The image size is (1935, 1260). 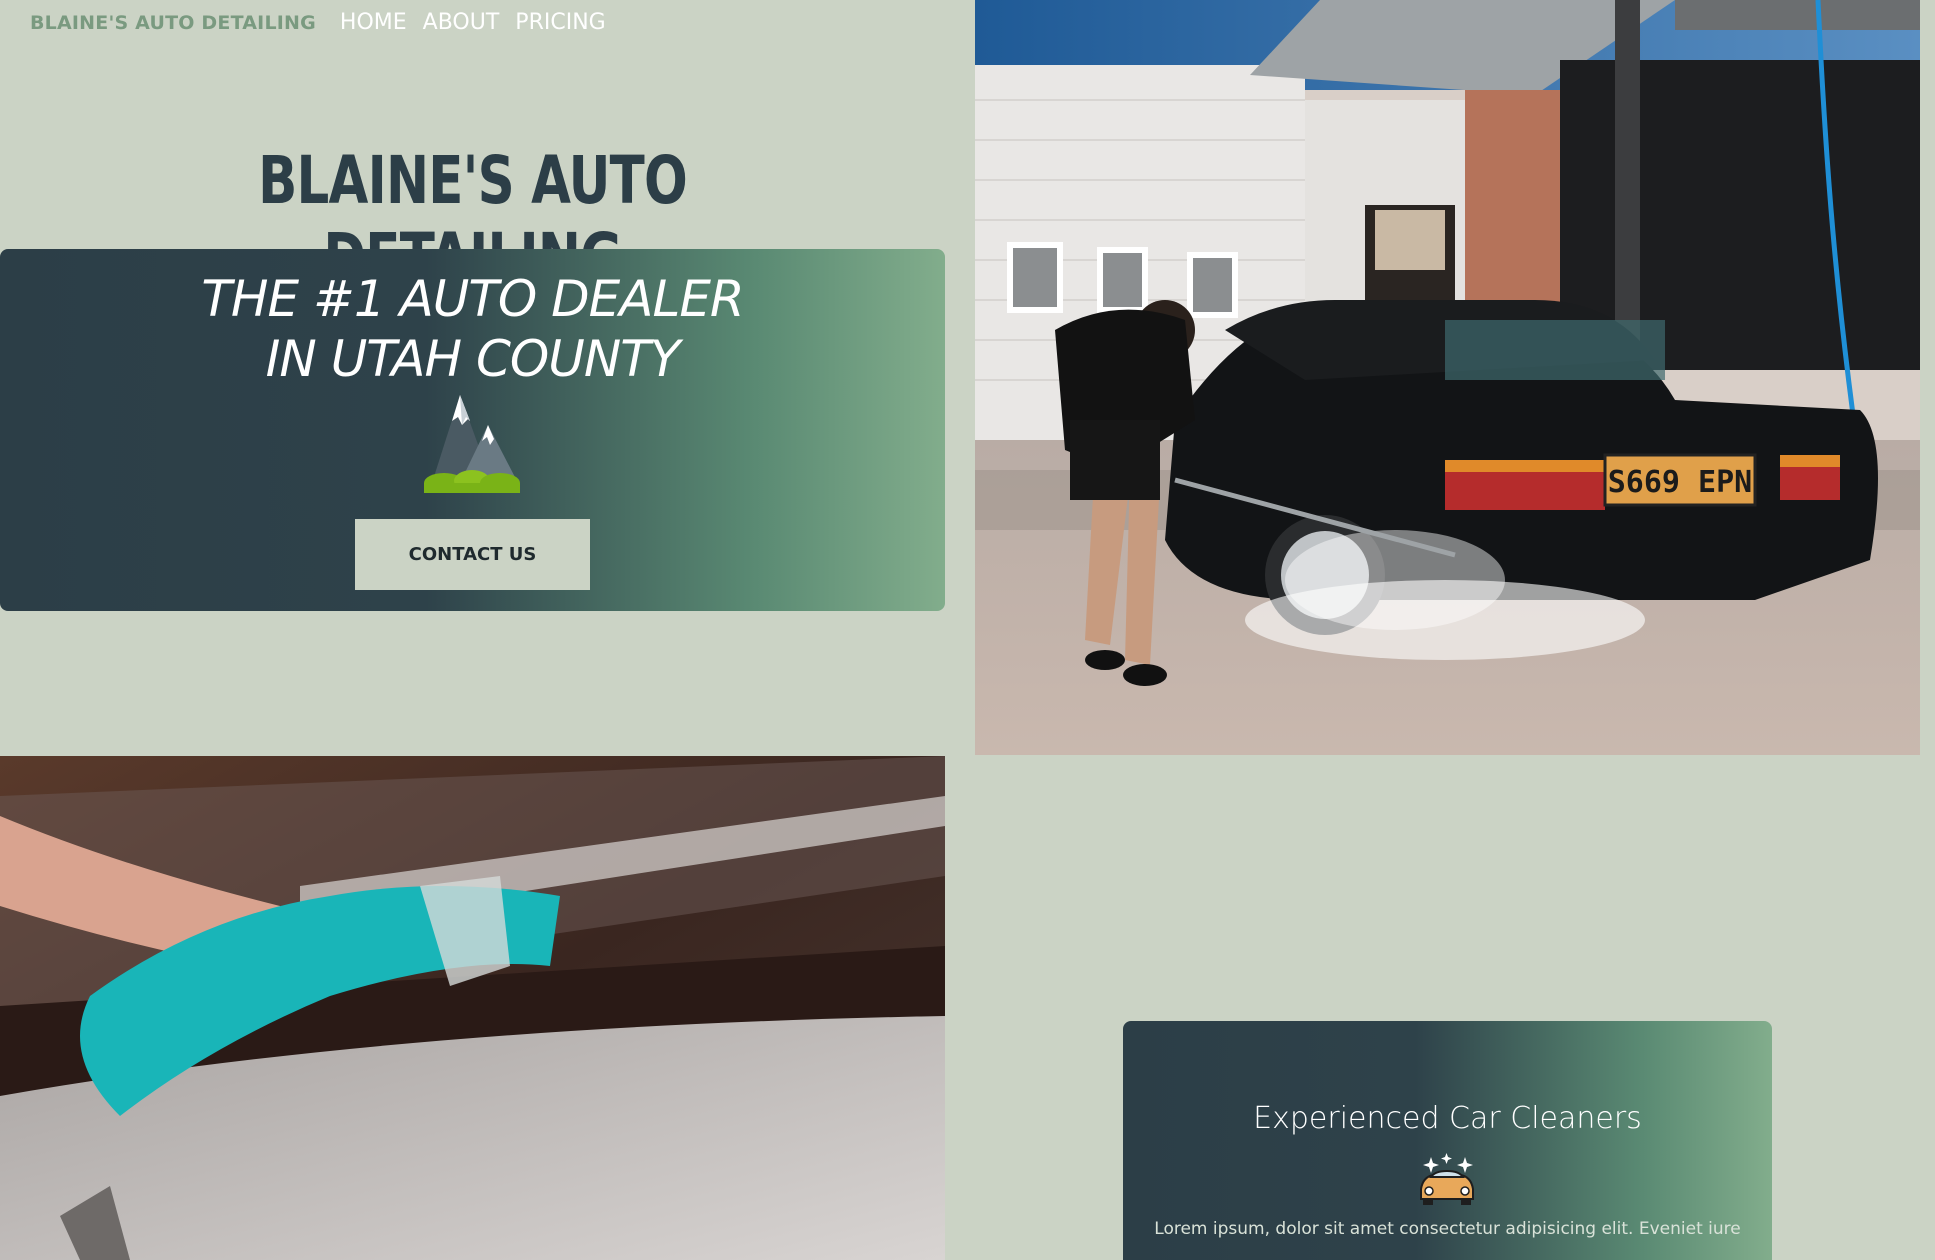 I want to click on feature-title: Experienced Car Cleaners, so click(x=1447, y=1118).